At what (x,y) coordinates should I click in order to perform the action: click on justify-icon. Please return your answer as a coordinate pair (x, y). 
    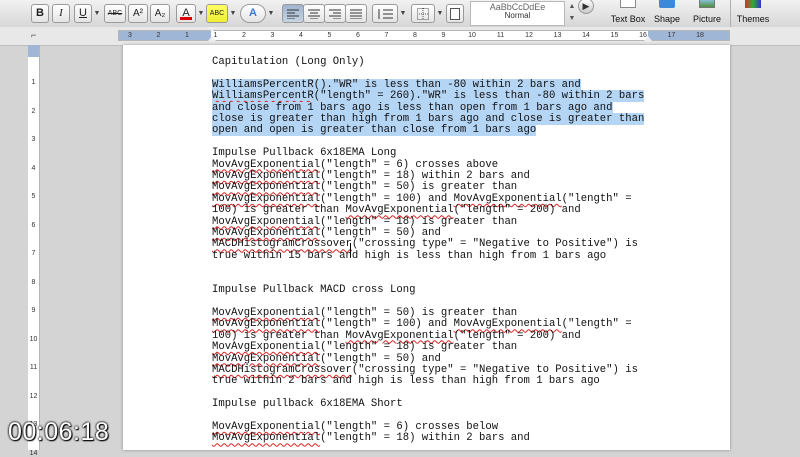
    Looking at the image, I should click on (356, 14).